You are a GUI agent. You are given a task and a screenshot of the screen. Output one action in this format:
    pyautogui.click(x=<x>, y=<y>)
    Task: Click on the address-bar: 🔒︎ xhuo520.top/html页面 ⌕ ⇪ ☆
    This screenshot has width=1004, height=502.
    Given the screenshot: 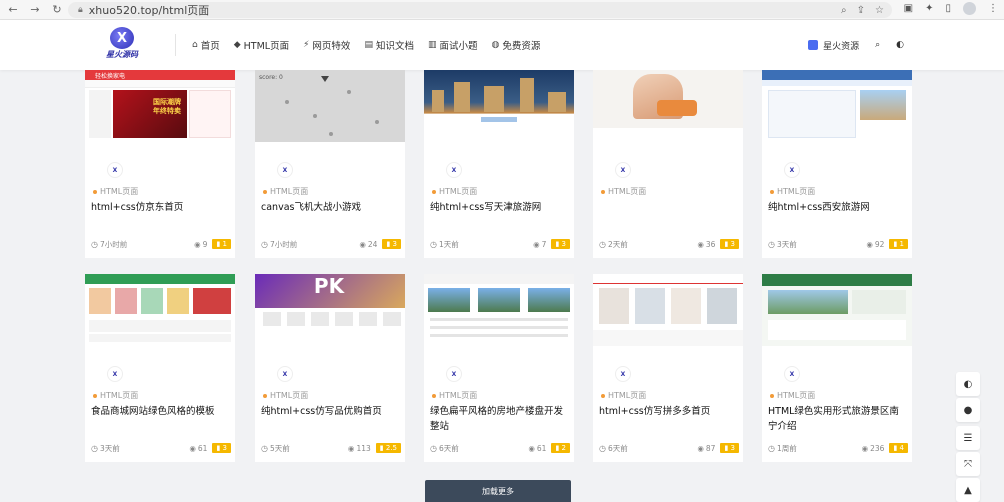 What is the action you would take?
    pyautogui.click(x=480, y=10)
    